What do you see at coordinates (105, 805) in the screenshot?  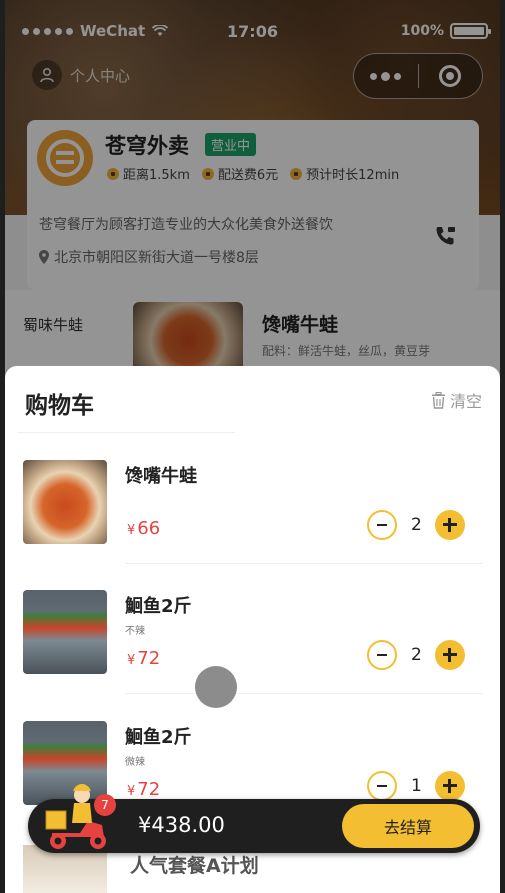 I see `cart-count-badge: 7` at bounding box center [105, 805].